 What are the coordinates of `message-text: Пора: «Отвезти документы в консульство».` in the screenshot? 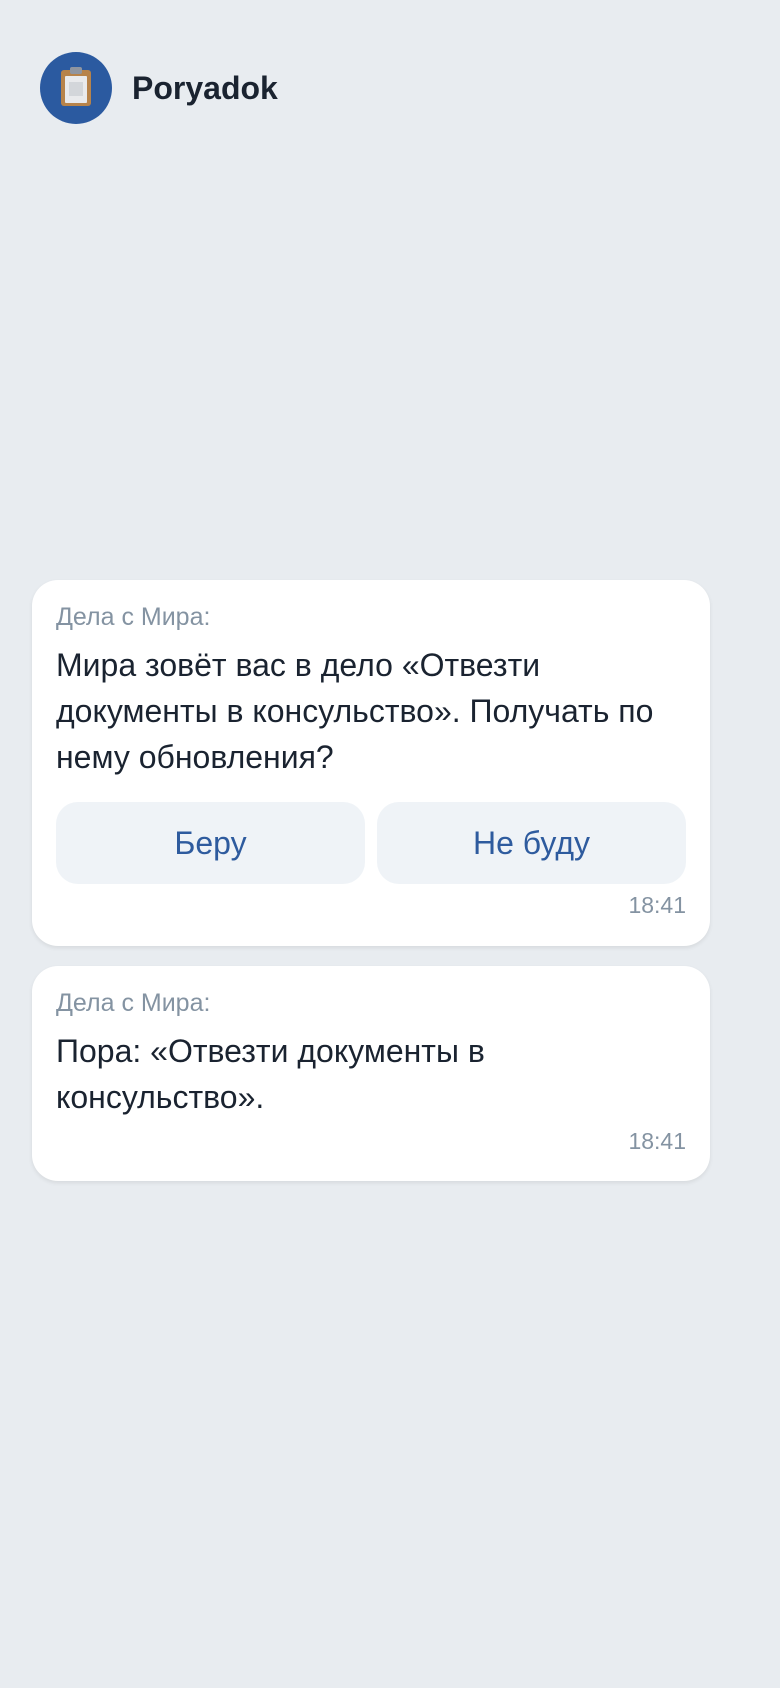 It's located at (270, 1074).